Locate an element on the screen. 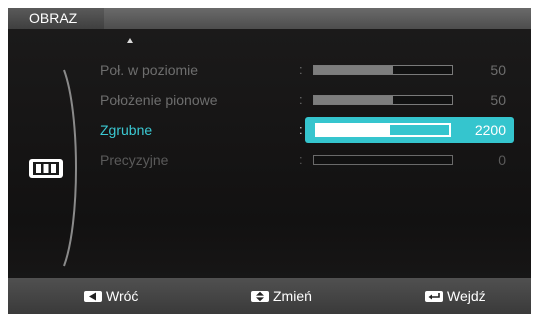 The width and height of the screenshot is (540, 314). footer-bar: Wróć Zmień Wejdź is located at coordinates (269, 296).